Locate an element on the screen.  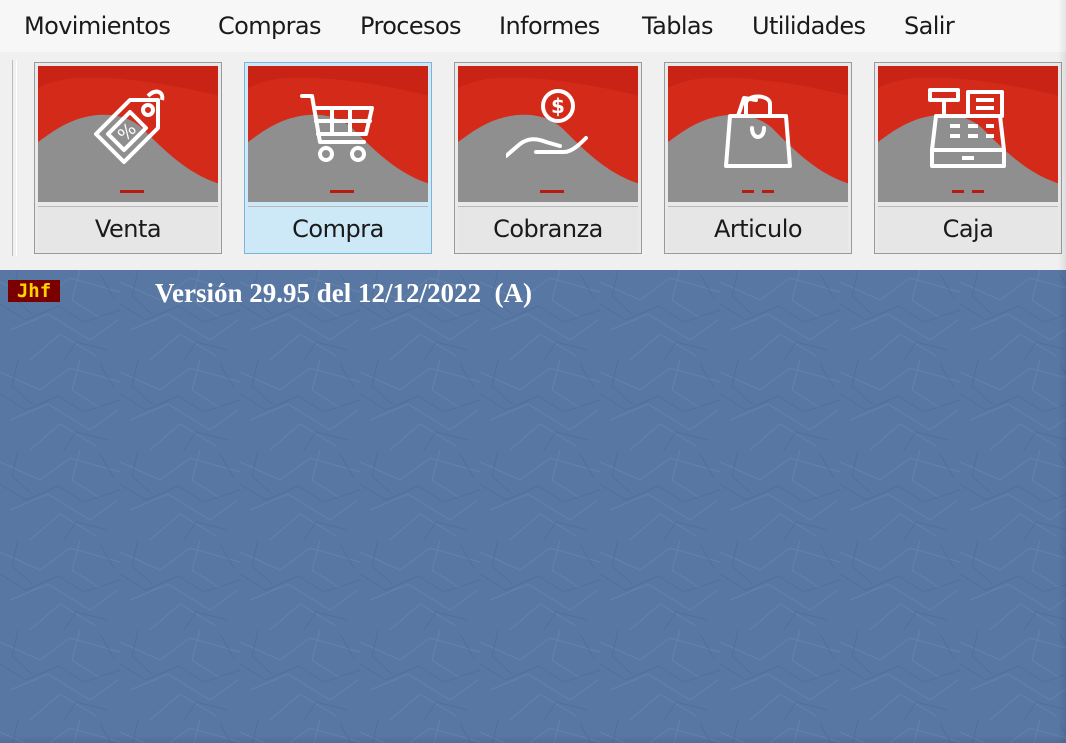
cobranza-button: $ Cobranza is located at coordinates (548, 158).